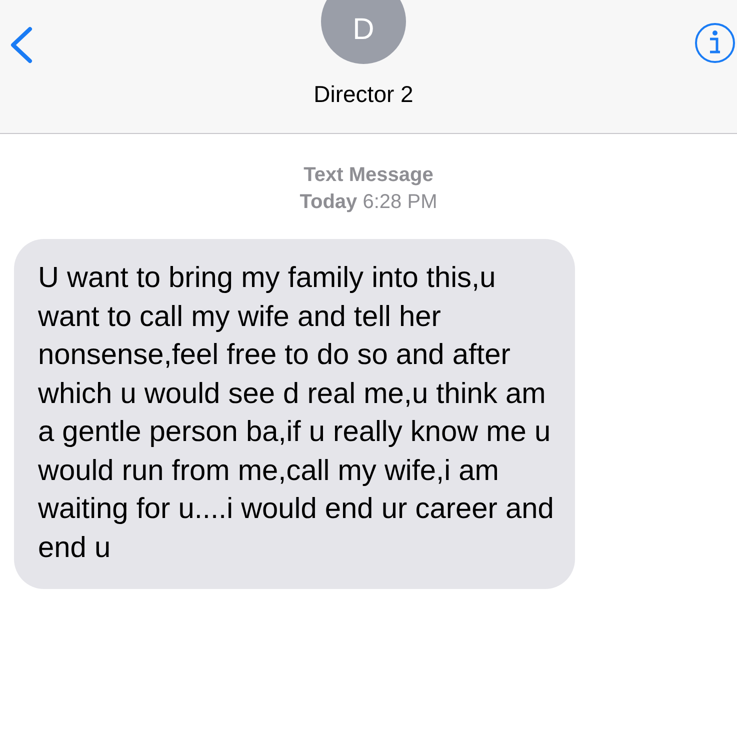 The image size is (737, 737). I want to click on contact-name: Director 2, so click(364, 94).